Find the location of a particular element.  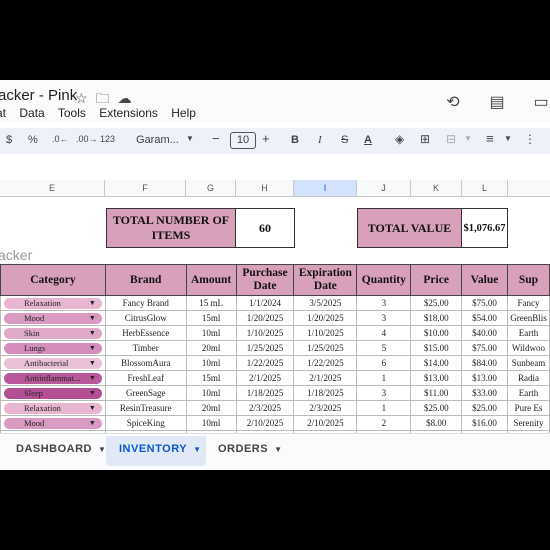

category-cell: Skin ▼ is located at coordinates (53, 333).